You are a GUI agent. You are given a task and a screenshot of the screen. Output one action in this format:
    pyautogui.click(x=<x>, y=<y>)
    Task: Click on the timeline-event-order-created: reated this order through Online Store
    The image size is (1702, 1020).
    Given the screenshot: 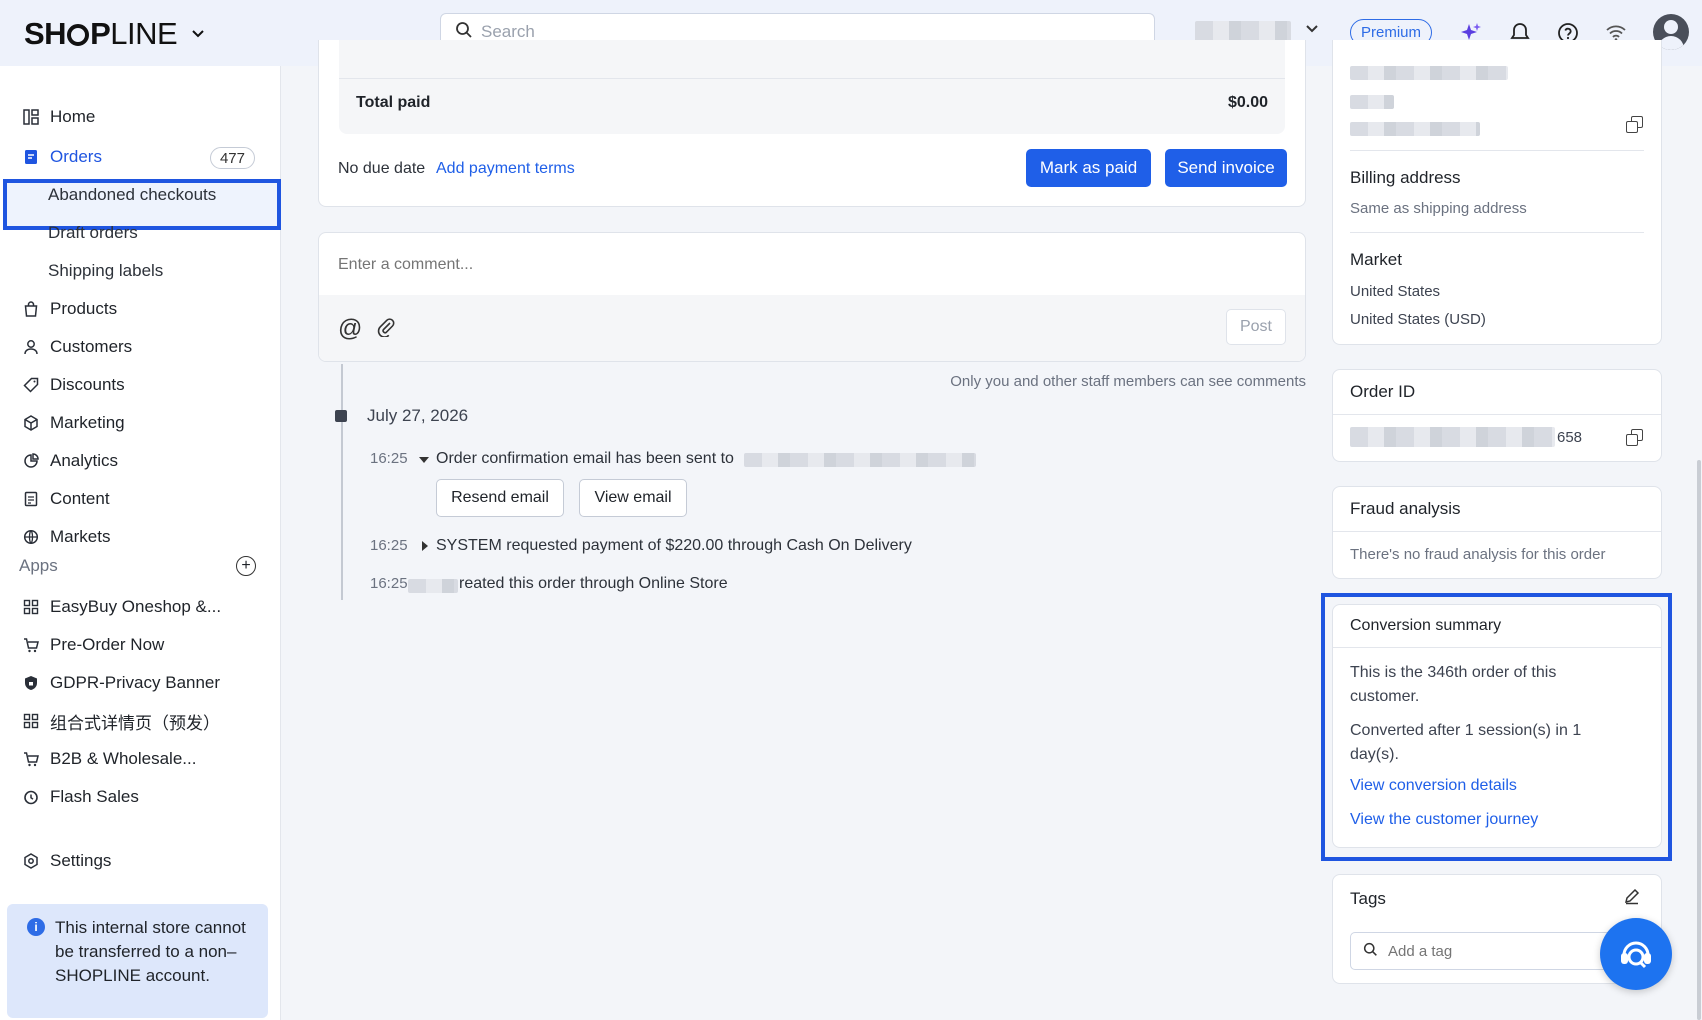 What is the action you would take?
    pyautogui.click(x=593, y=583)
    